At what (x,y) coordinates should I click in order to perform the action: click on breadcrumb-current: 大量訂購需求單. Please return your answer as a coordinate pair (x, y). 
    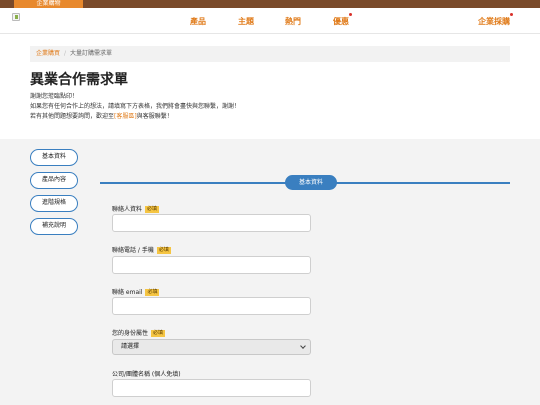
    Looking at the image, I should click on (91, 53).